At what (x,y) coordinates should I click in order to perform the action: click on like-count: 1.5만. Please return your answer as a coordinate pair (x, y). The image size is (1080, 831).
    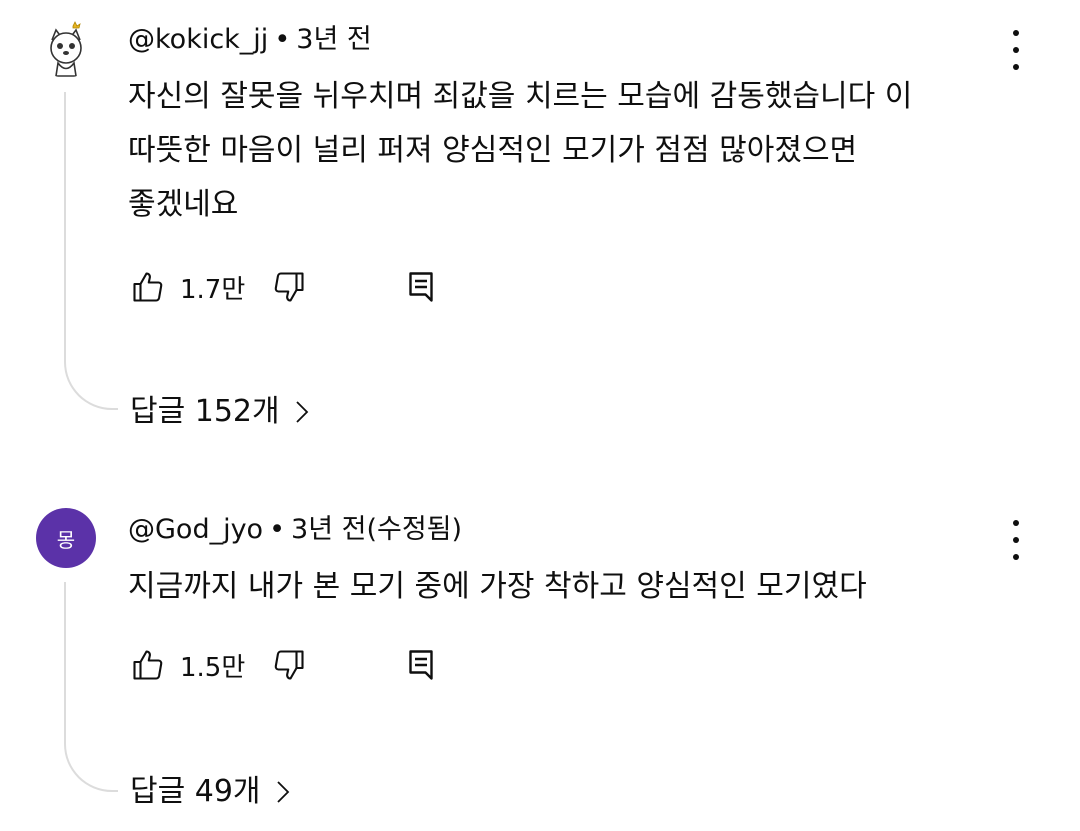
    Looking at the image, I should click on (213, 667).